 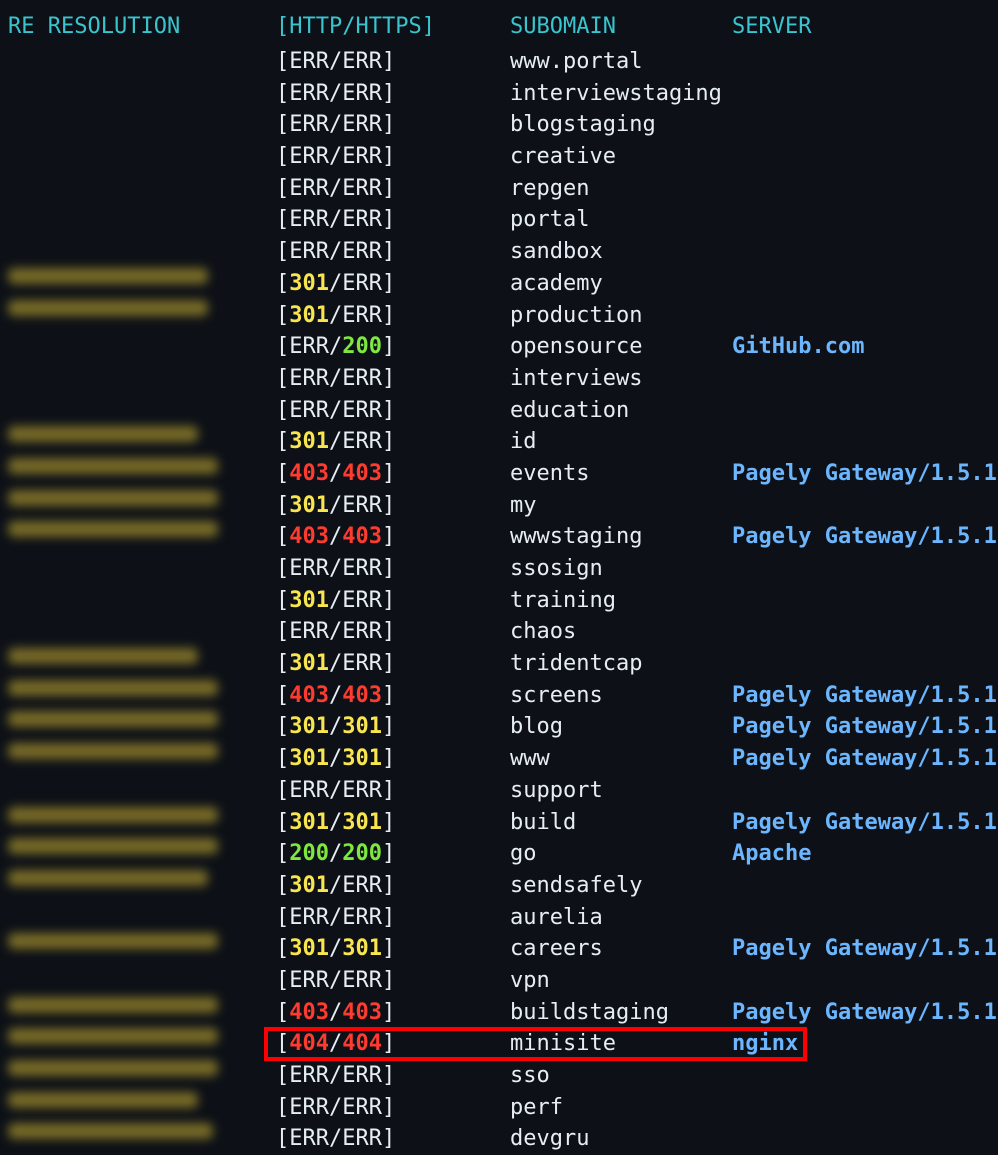 I want to click on subdomain: wwwstaging, so click(x=576, y=537).